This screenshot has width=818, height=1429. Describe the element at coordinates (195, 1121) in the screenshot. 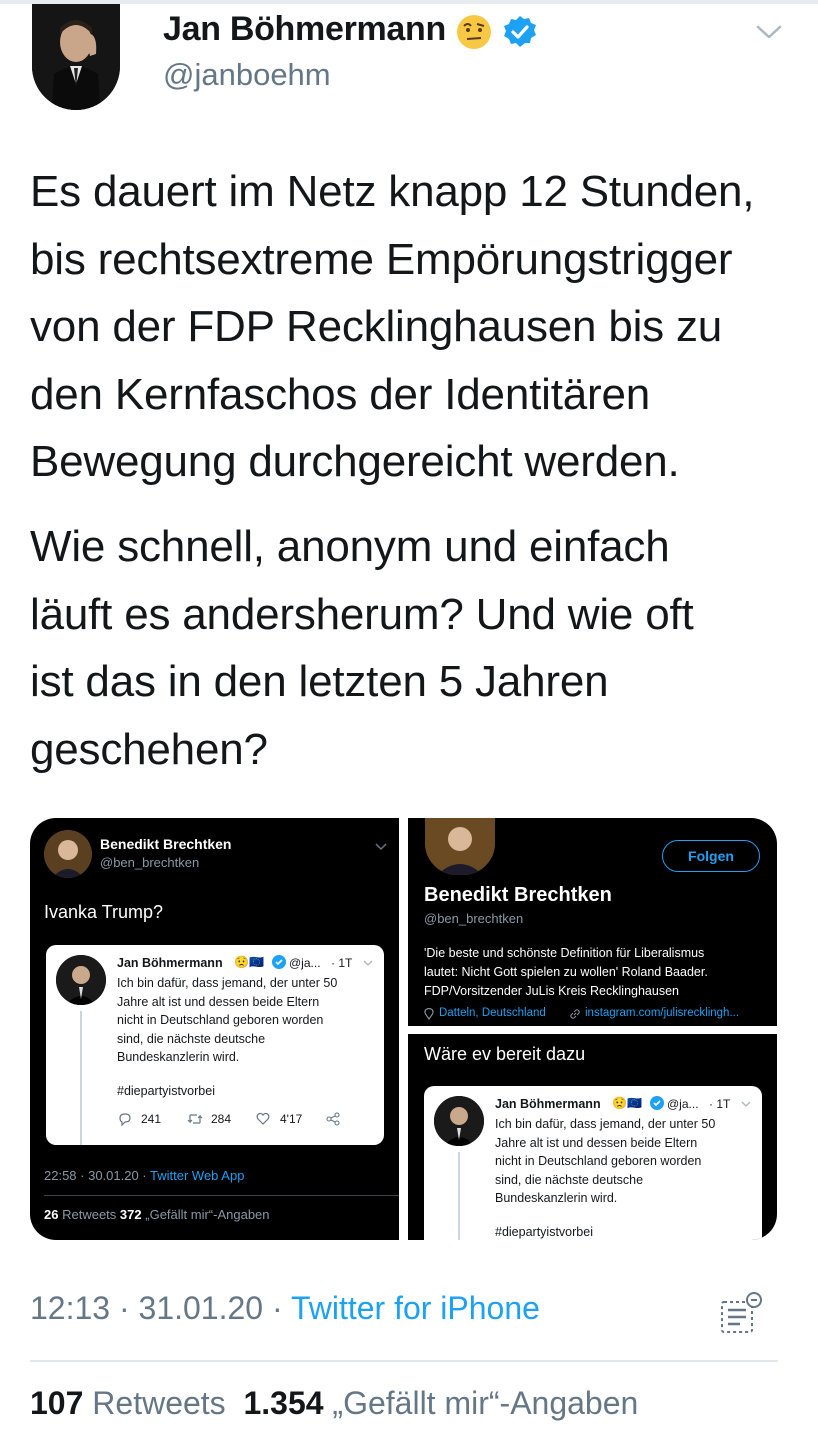

I see `retweet-icon` at that location.